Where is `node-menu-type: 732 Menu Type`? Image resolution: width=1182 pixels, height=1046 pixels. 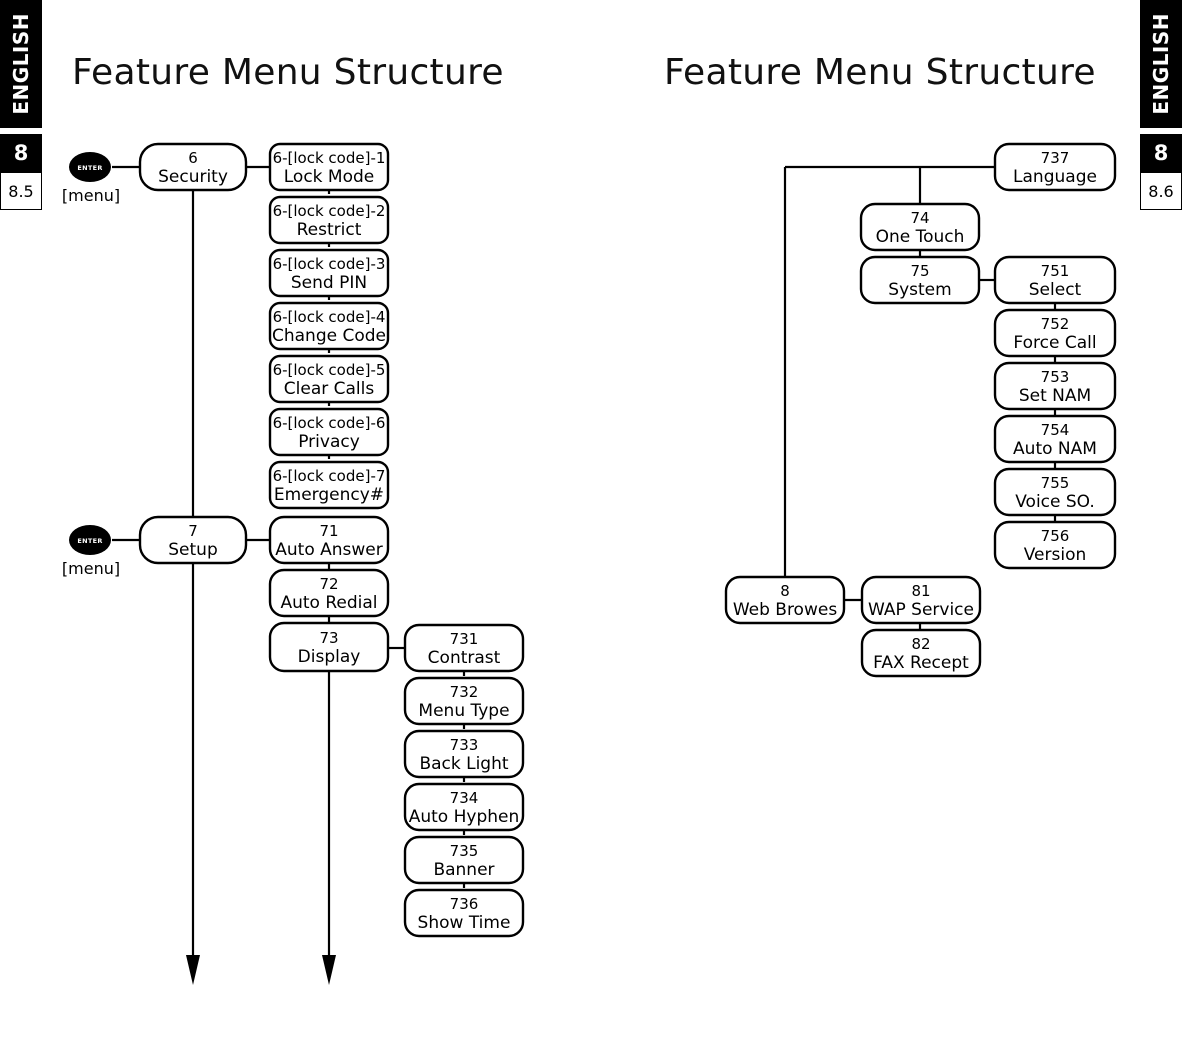 node-menu-type: 732 Menu Type is located at coordinates (464, 701).